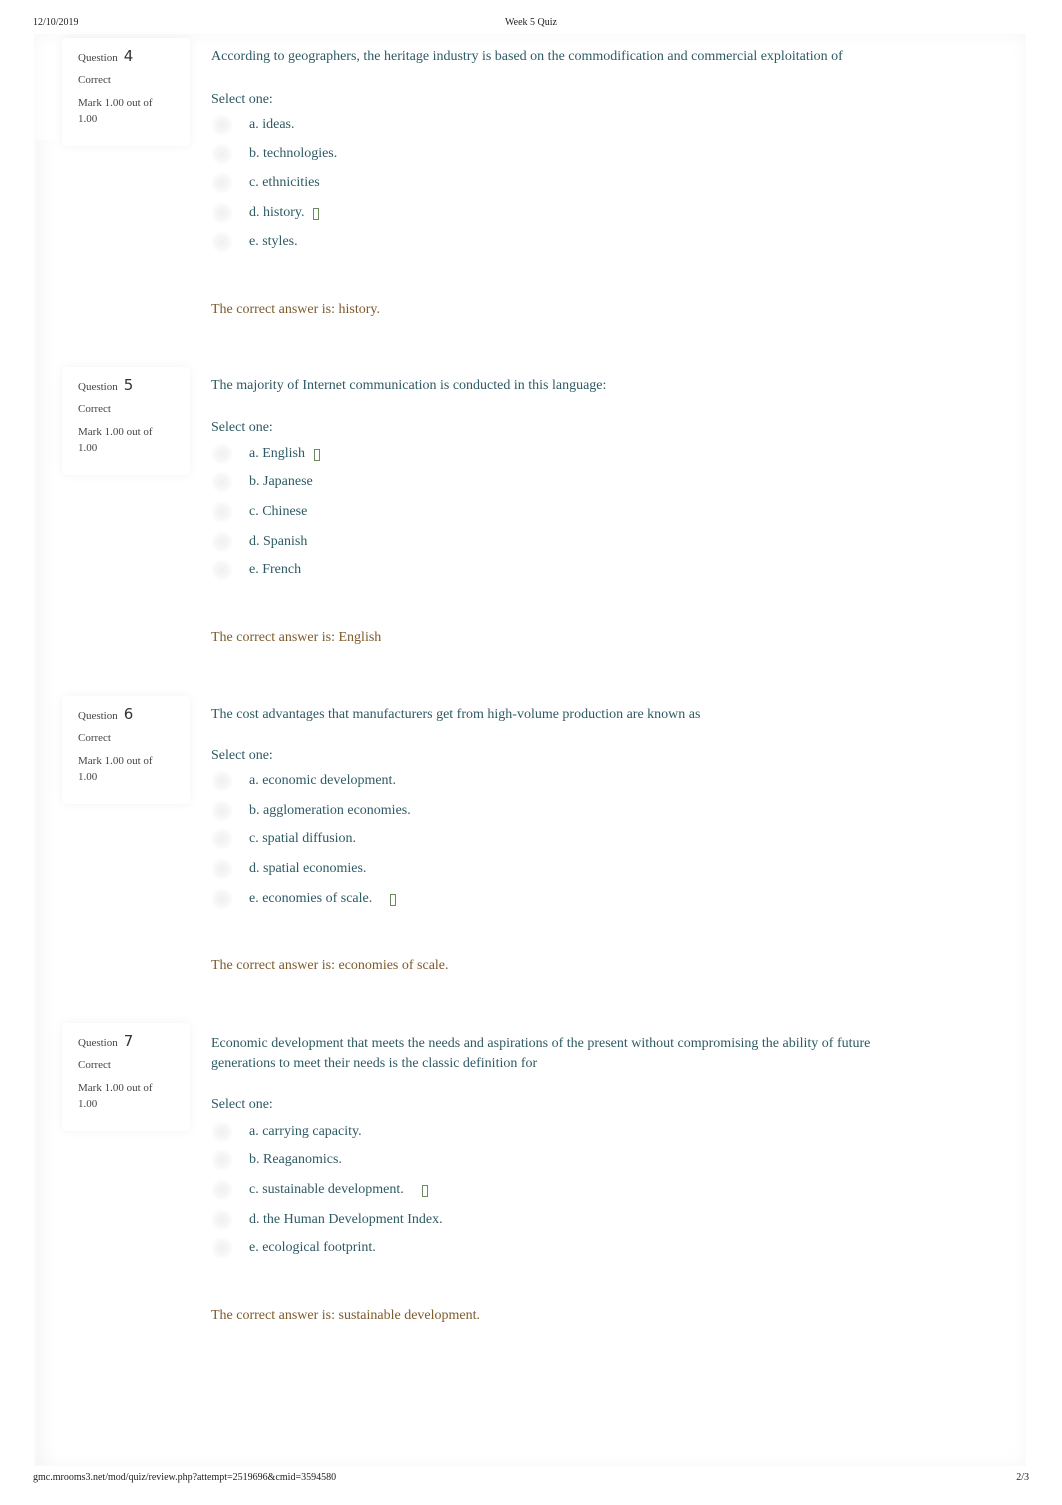  What do you see at coordinates (293, 153) in the screenshot?
I see `option-label: b. technologies.` at bounding box center [293, 153].